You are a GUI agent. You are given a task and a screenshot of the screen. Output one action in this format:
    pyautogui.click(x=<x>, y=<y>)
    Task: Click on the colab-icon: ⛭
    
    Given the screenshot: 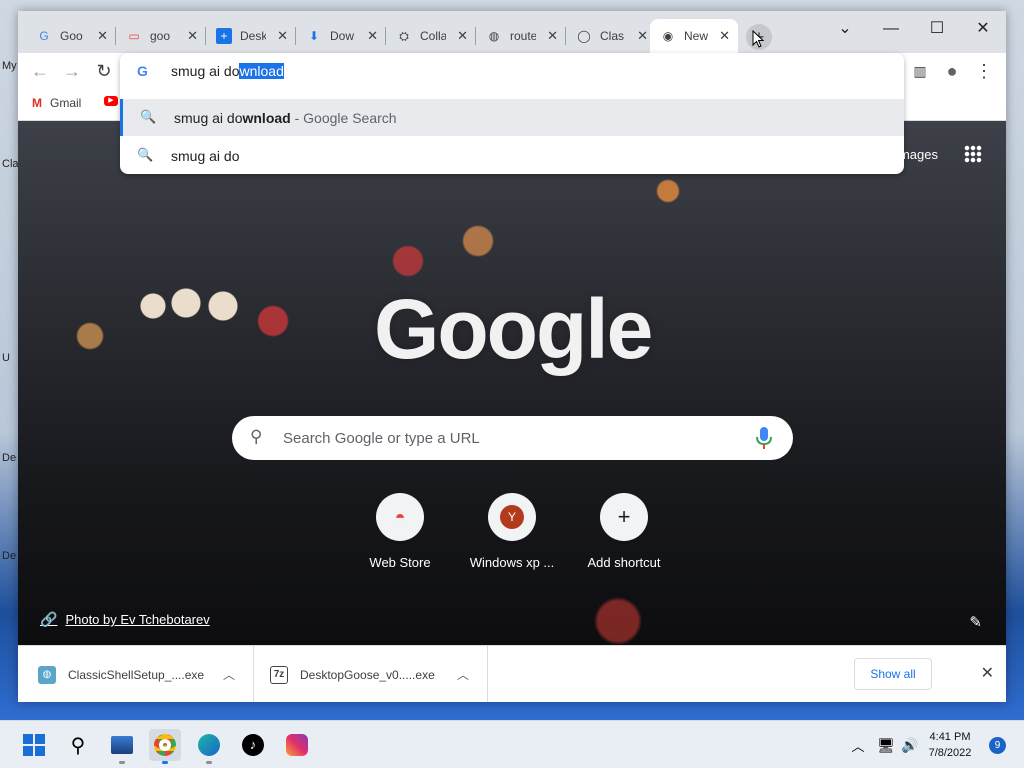 What is the action you would take?
    pyautogui.click(x=404, y=35)
    